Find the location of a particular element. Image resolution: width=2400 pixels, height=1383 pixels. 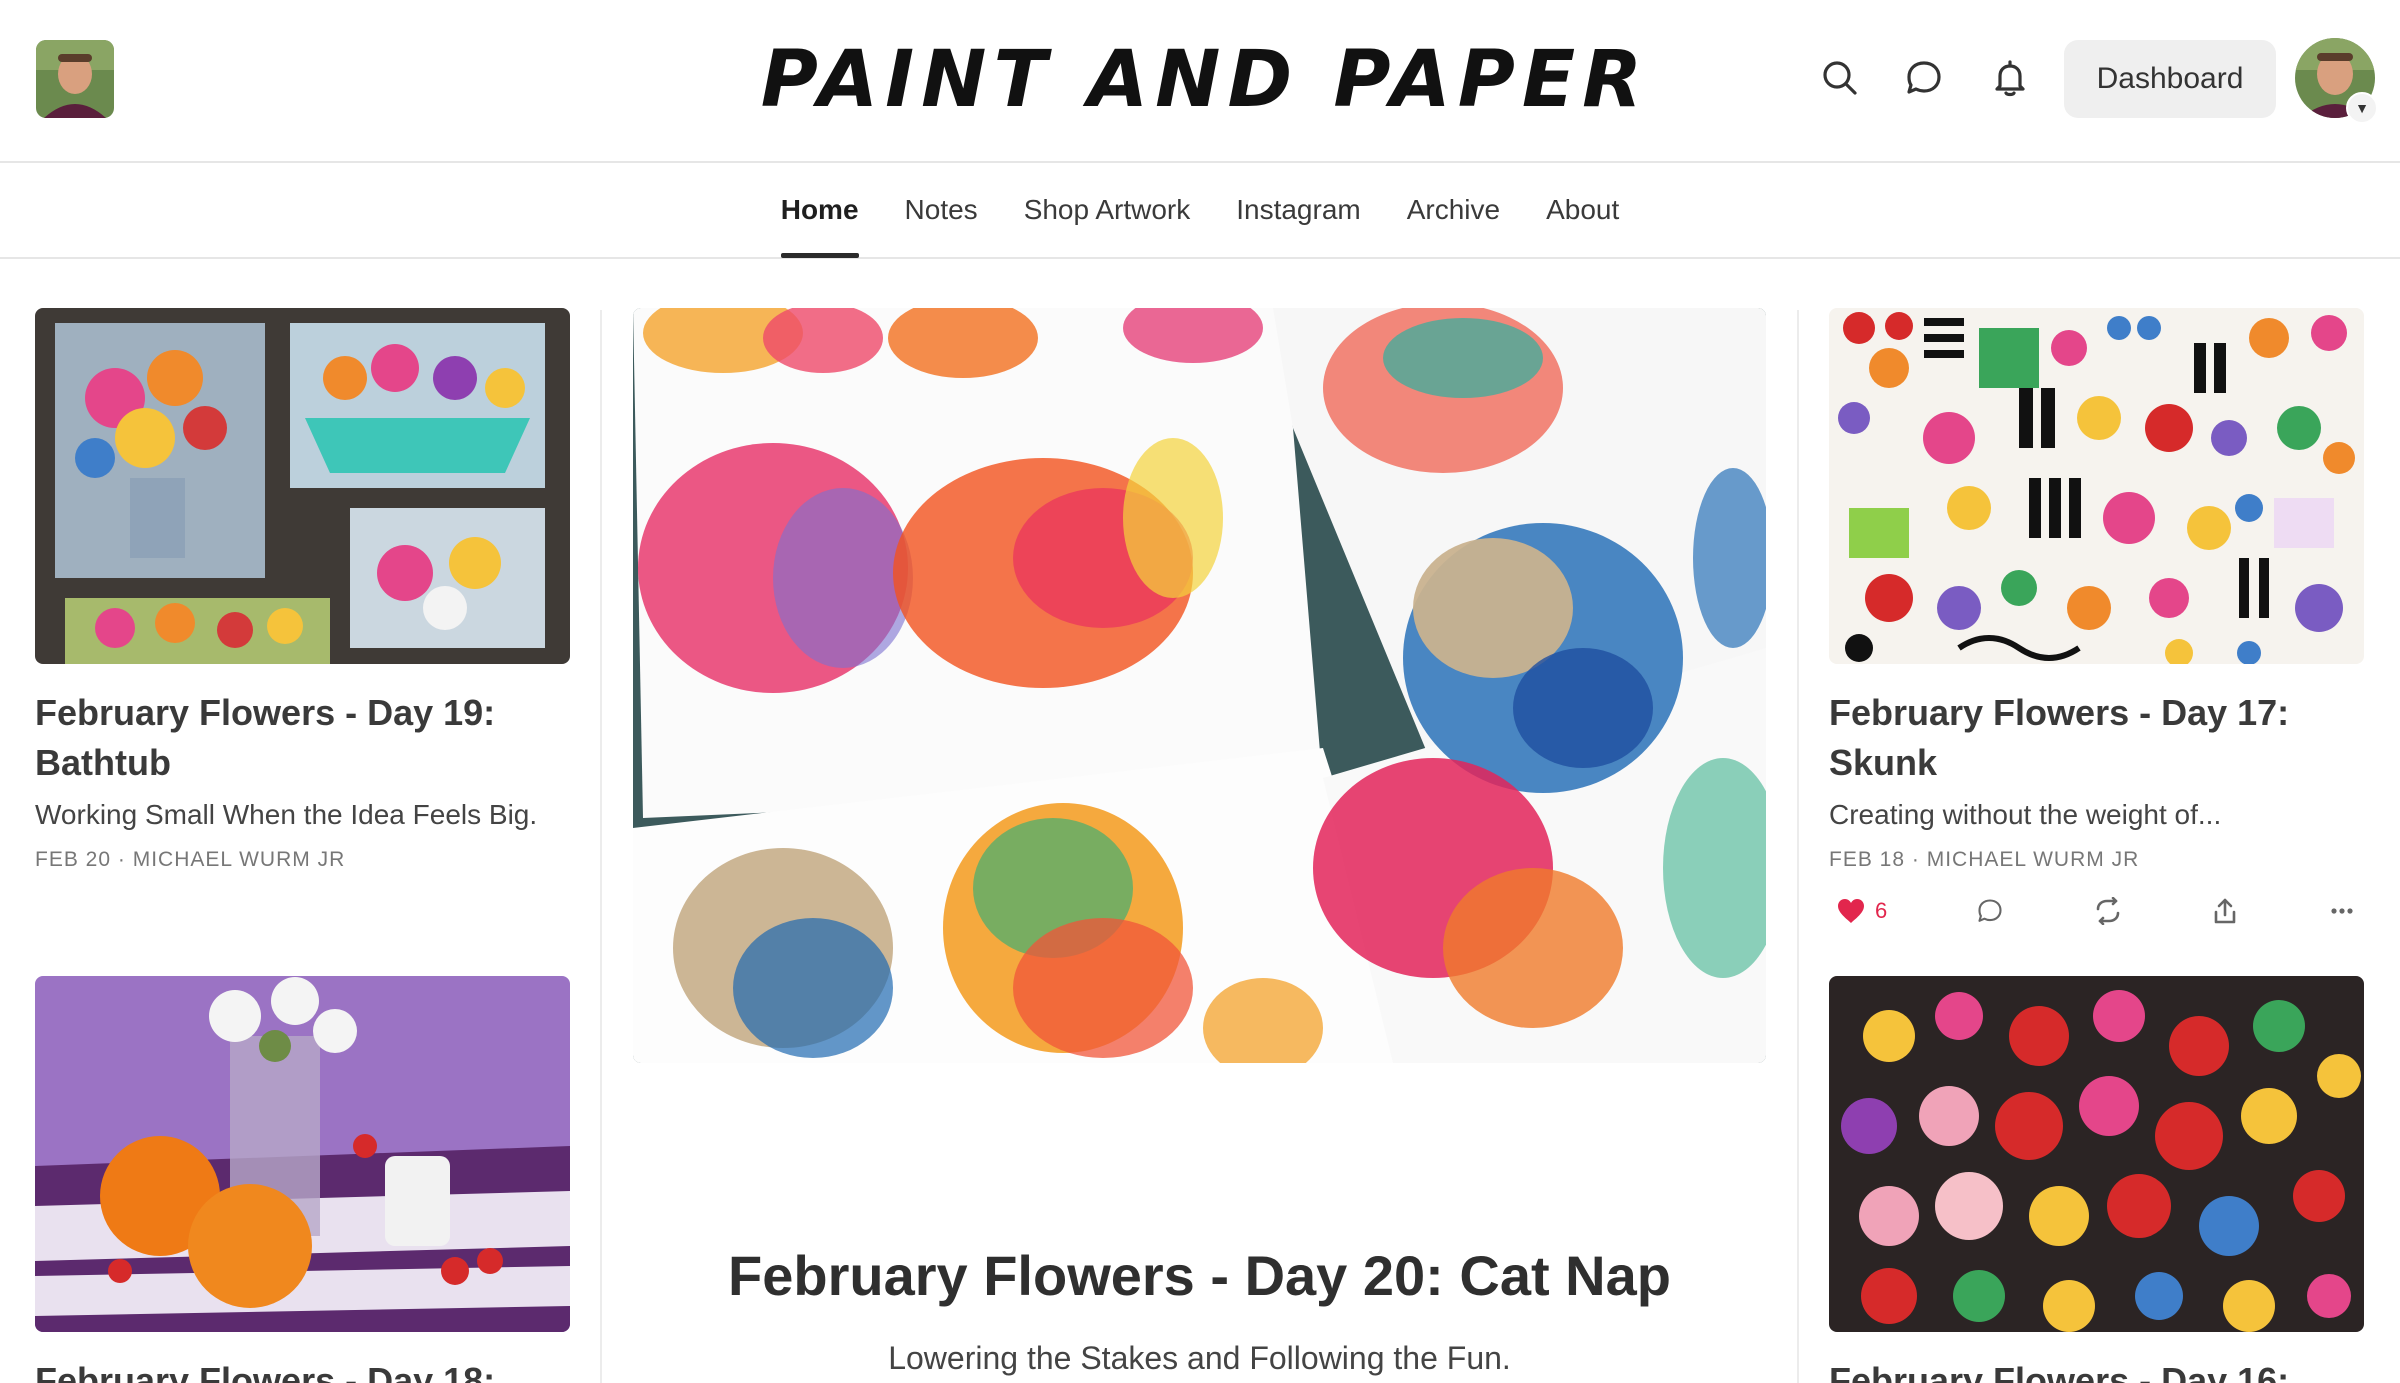

post-actions: 6 is located at coordinates (2096, 911).